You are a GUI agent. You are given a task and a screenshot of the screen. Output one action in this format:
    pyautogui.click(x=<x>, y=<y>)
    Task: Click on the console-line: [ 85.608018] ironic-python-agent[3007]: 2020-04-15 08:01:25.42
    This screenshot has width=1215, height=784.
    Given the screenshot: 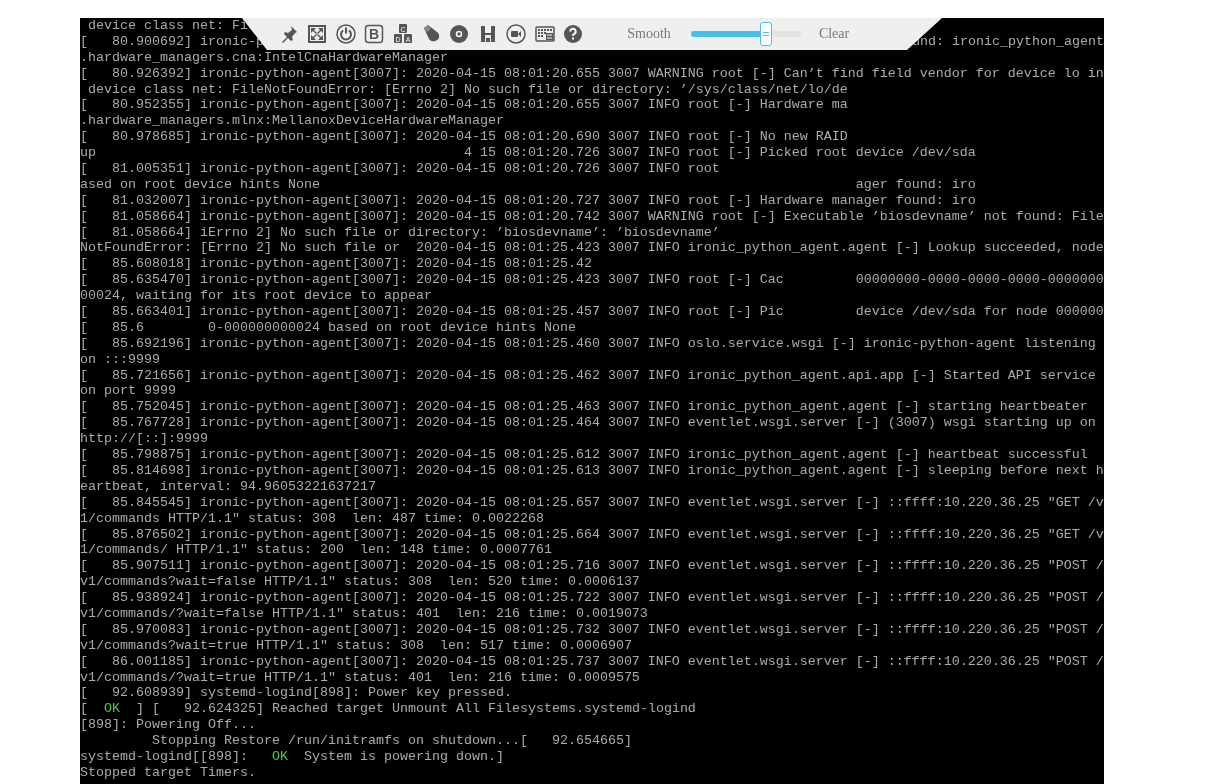 What is the action you would take?
    pyautogui.click(x=336, y=264)
    